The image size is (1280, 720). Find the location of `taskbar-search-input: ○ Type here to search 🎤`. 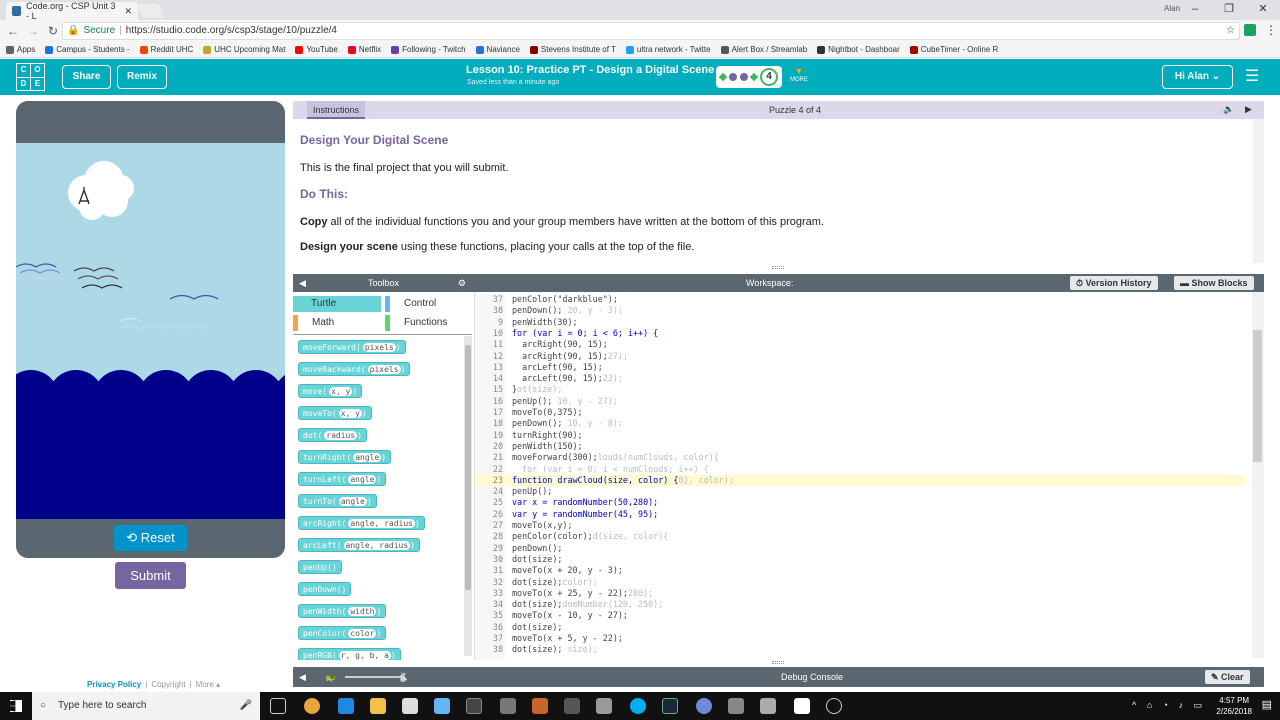

taskbar-search-input: ○ Type here to search 🎤 is located at coordinates (146, 706).